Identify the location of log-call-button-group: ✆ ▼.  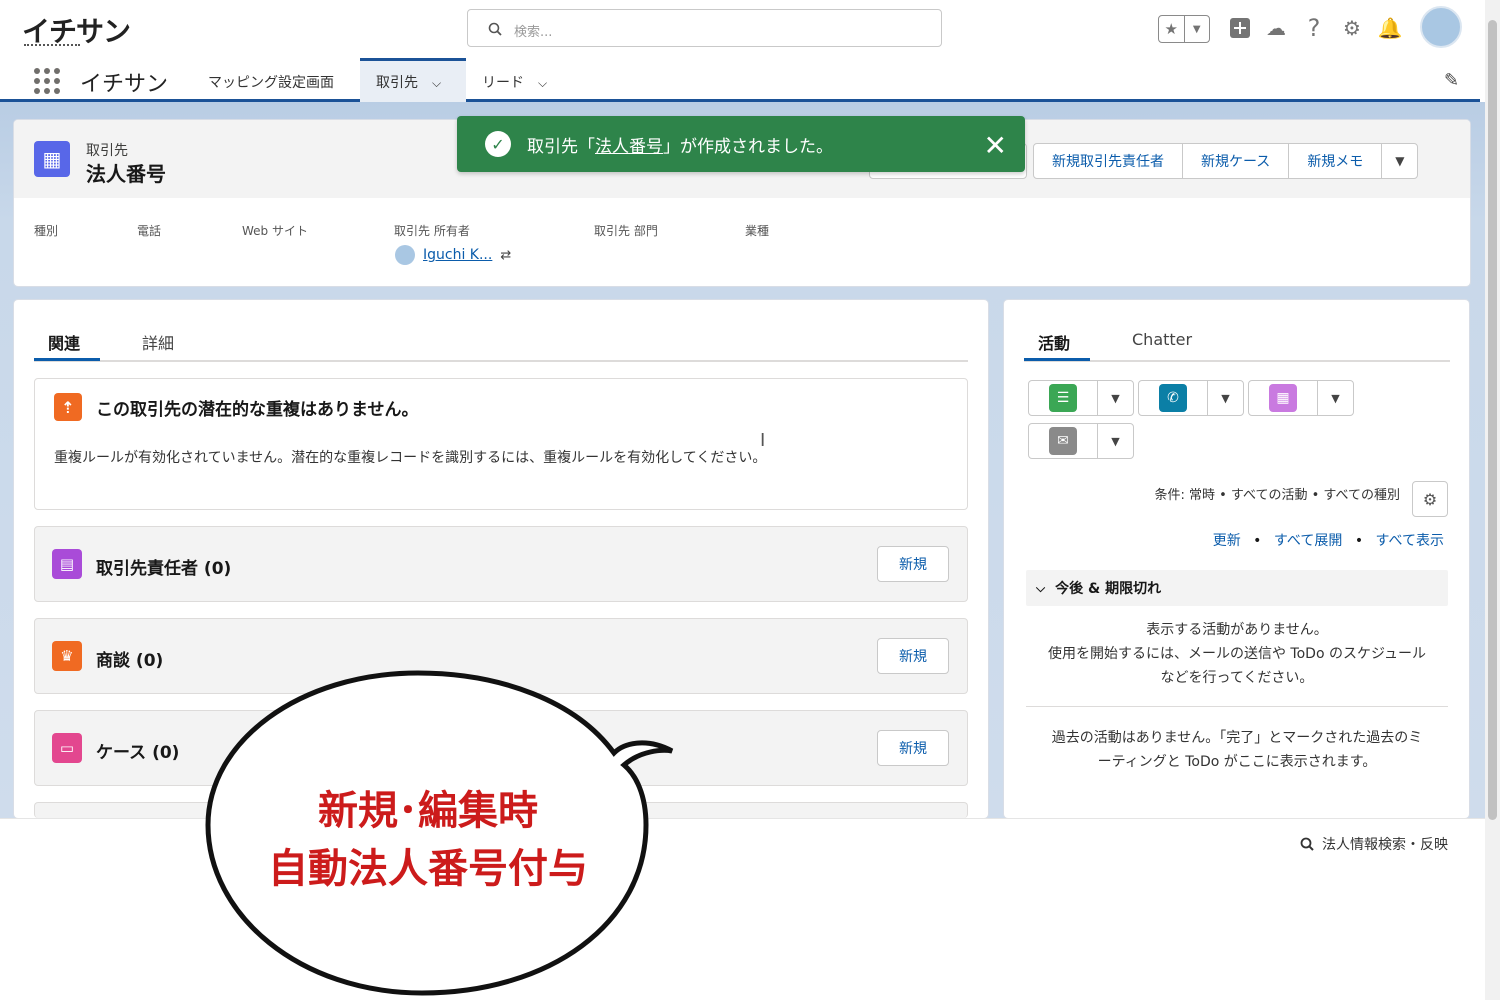
(1191, 398).